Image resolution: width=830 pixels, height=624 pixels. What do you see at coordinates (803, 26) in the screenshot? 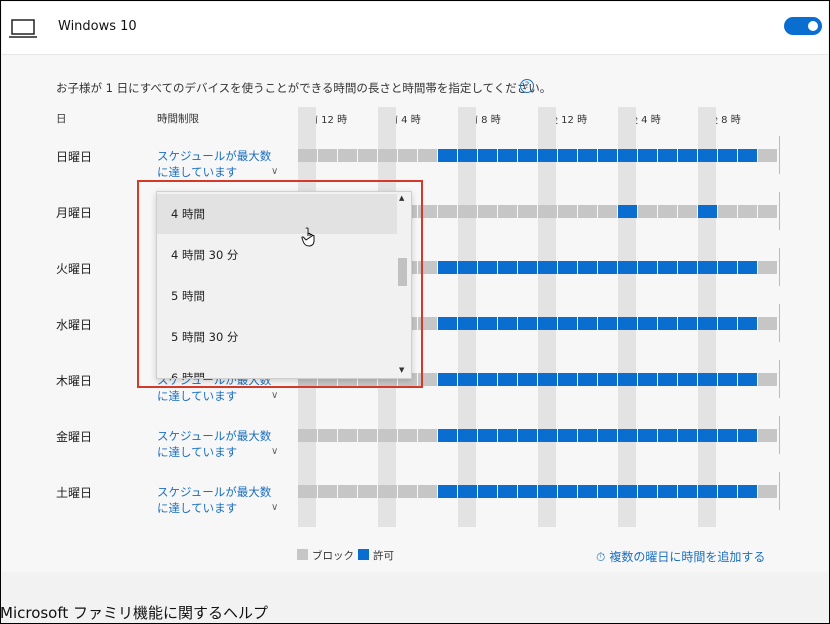
I see `device-toggle` at bounding box center [803, 26].